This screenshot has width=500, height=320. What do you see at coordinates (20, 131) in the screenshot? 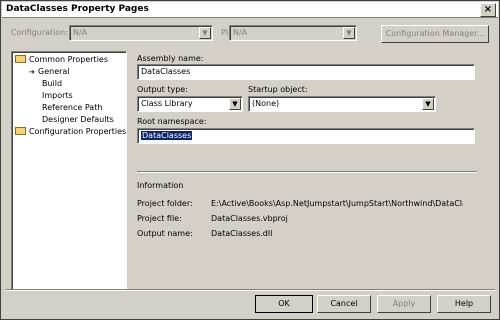
I see `folder-icon` at bounding box center [20, 131].